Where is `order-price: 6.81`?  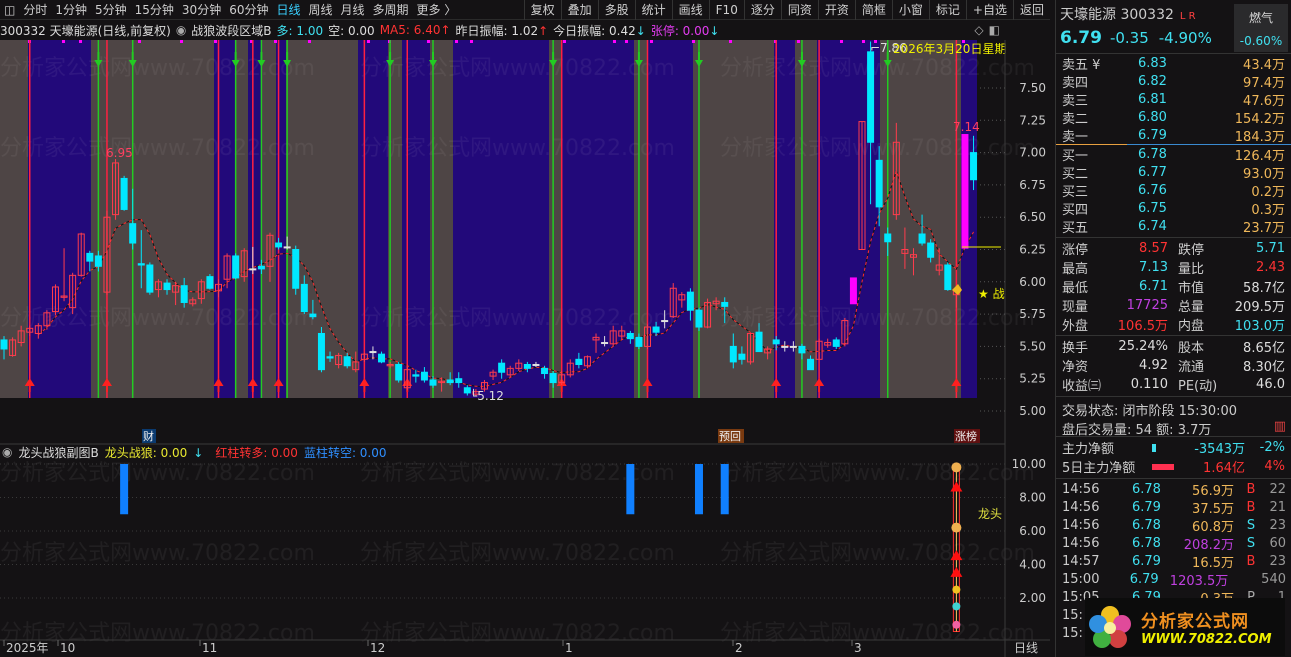
order-price: 6.81 is located at coordinates (1152, 99).